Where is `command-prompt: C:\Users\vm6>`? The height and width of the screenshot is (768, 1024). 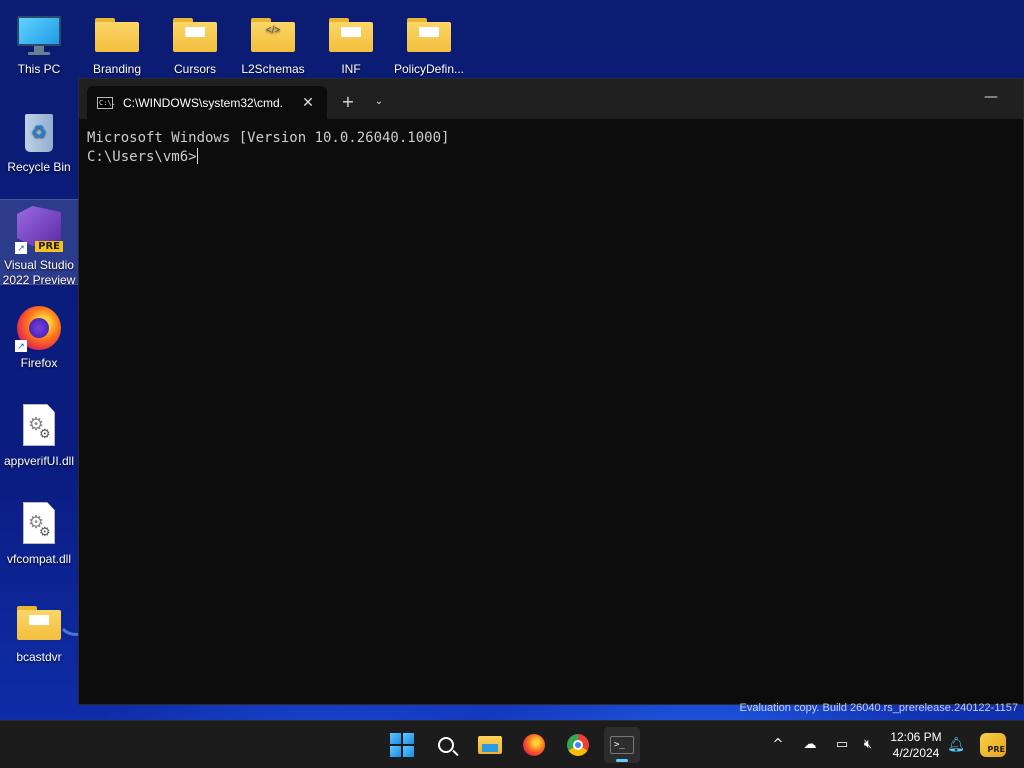 command-prompt: C:\Users\vm6> is located at coordinates (142, 157).